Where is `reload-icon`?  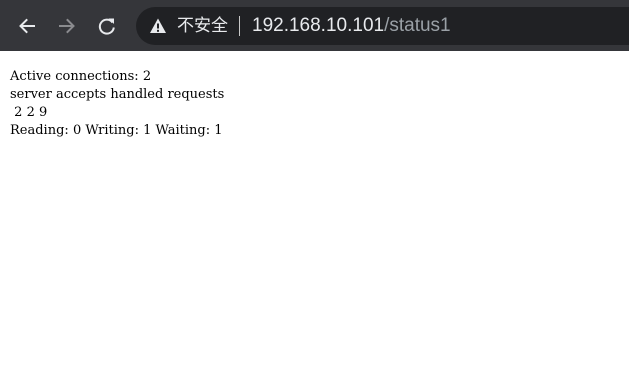
reload-icon is located at coordinates (106, 26).